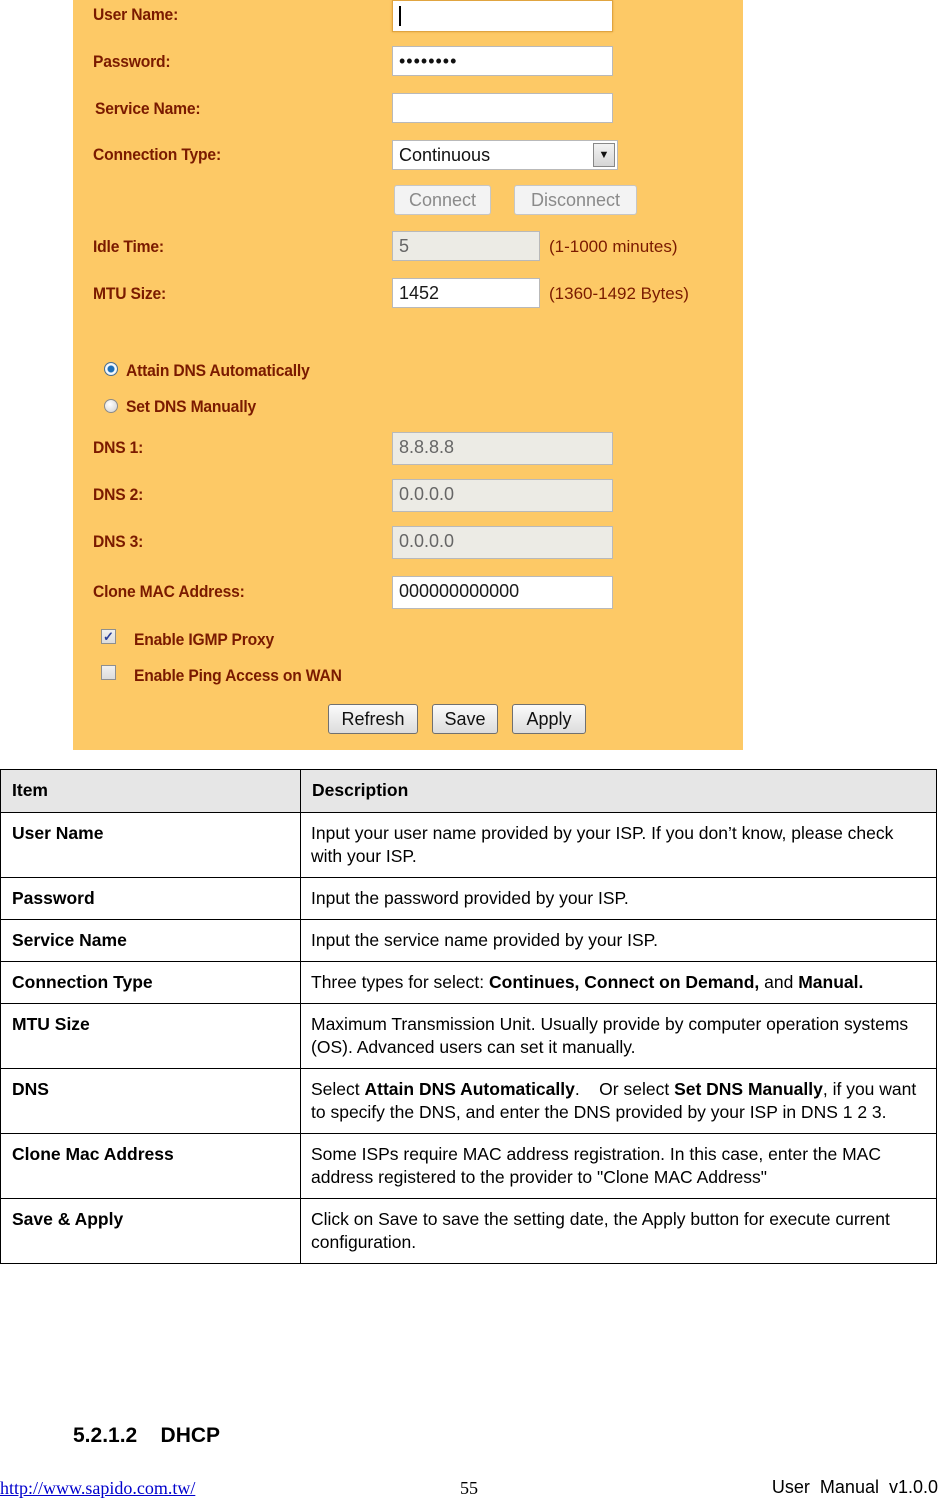  What do you see at coordinates (624, 1089) in the screenshot?
I see `description-text: . Or select` at bounding box center [624, 1089].